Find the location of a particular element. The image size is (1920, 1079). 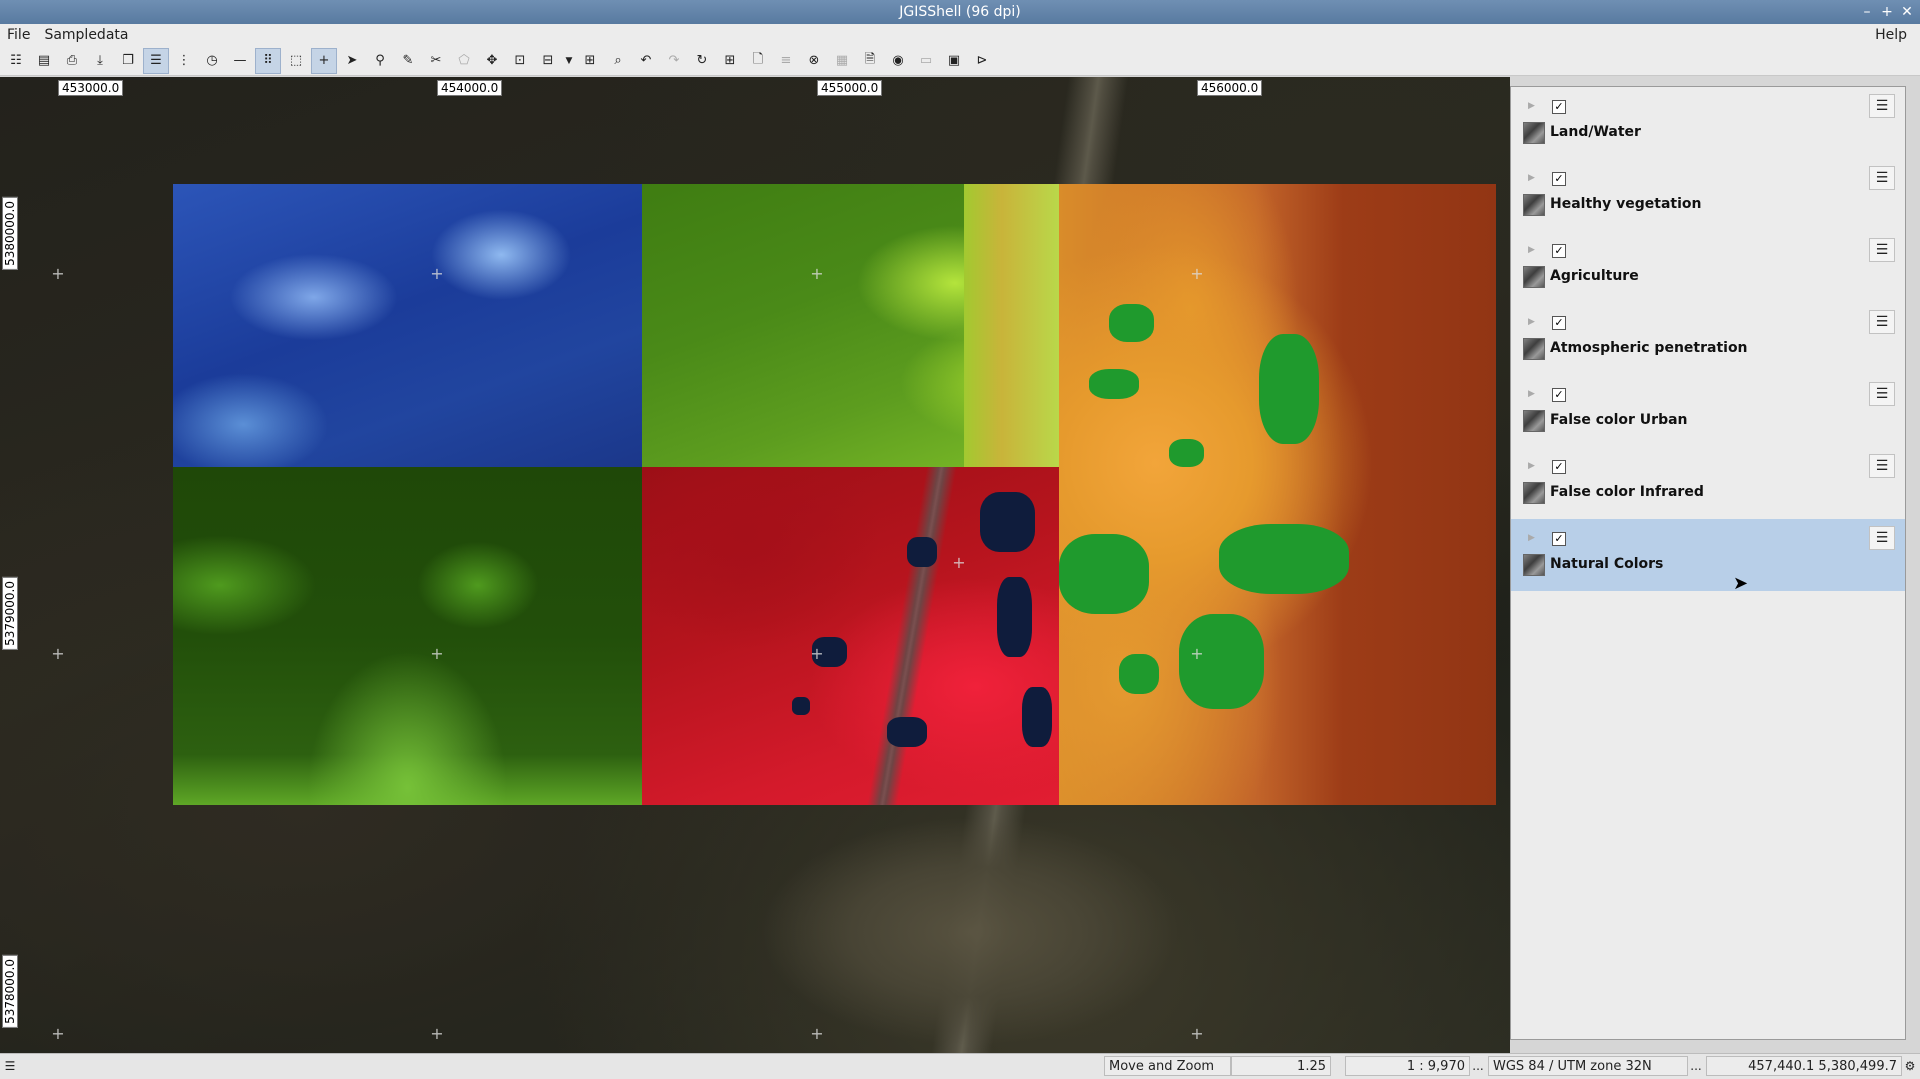

maximize-icon: + is located at coordinates (1887, 12).